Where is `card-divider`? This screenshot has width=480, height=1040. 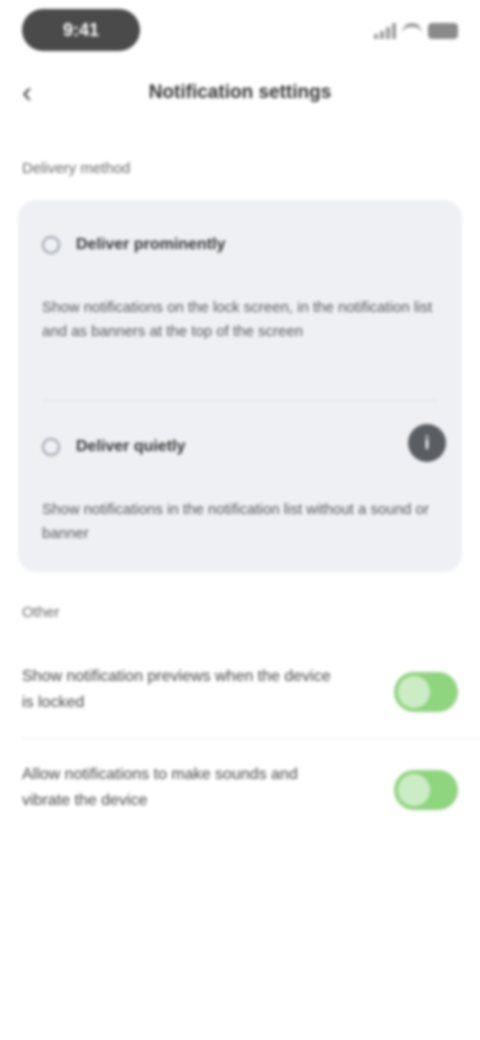
card-divider is located at coordinates (240, 400).